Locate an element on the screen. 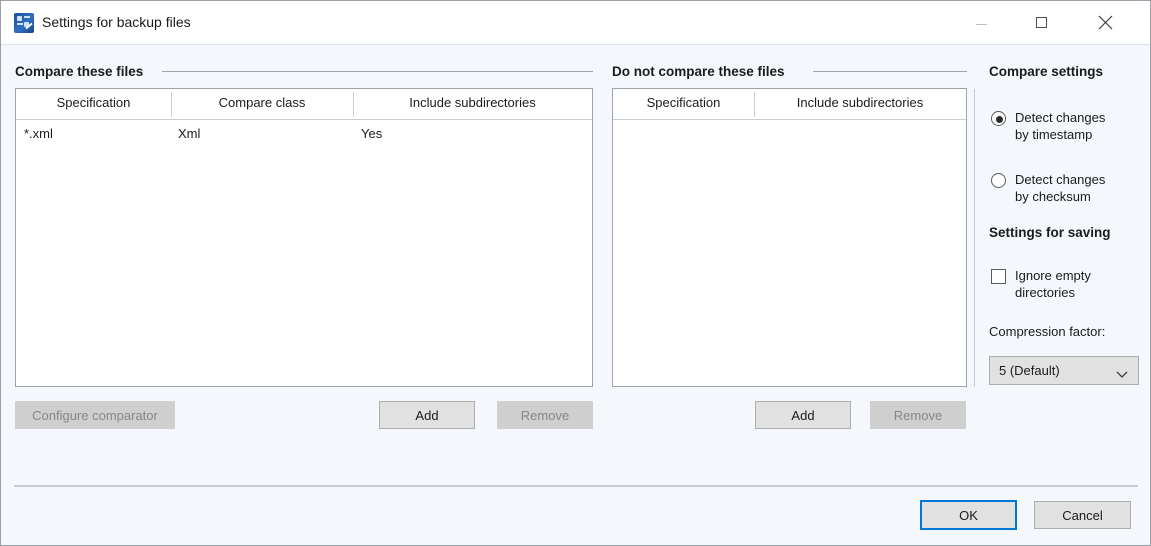  table-row: *.xml Xml Yes is located at coordinates (304, 135).